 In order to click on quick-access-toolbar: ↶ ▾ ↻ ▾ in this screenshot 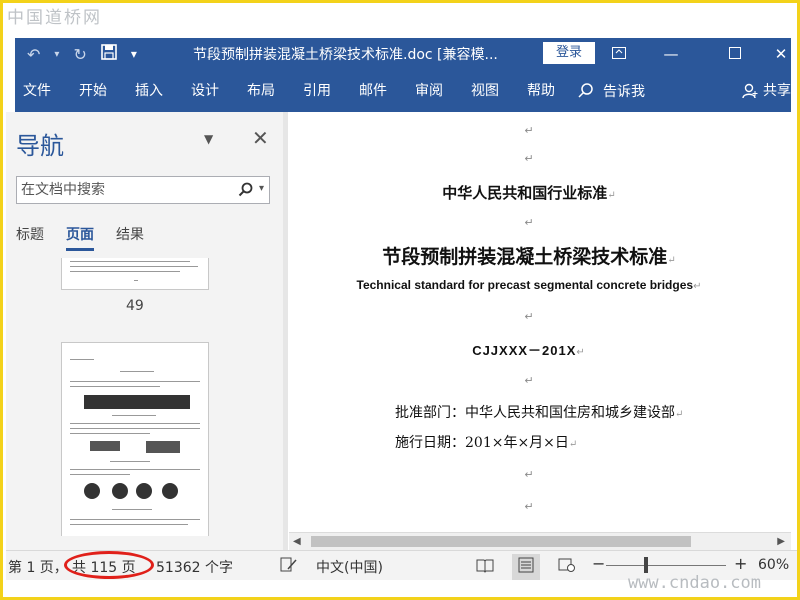, I will do `click(76, 54)`.